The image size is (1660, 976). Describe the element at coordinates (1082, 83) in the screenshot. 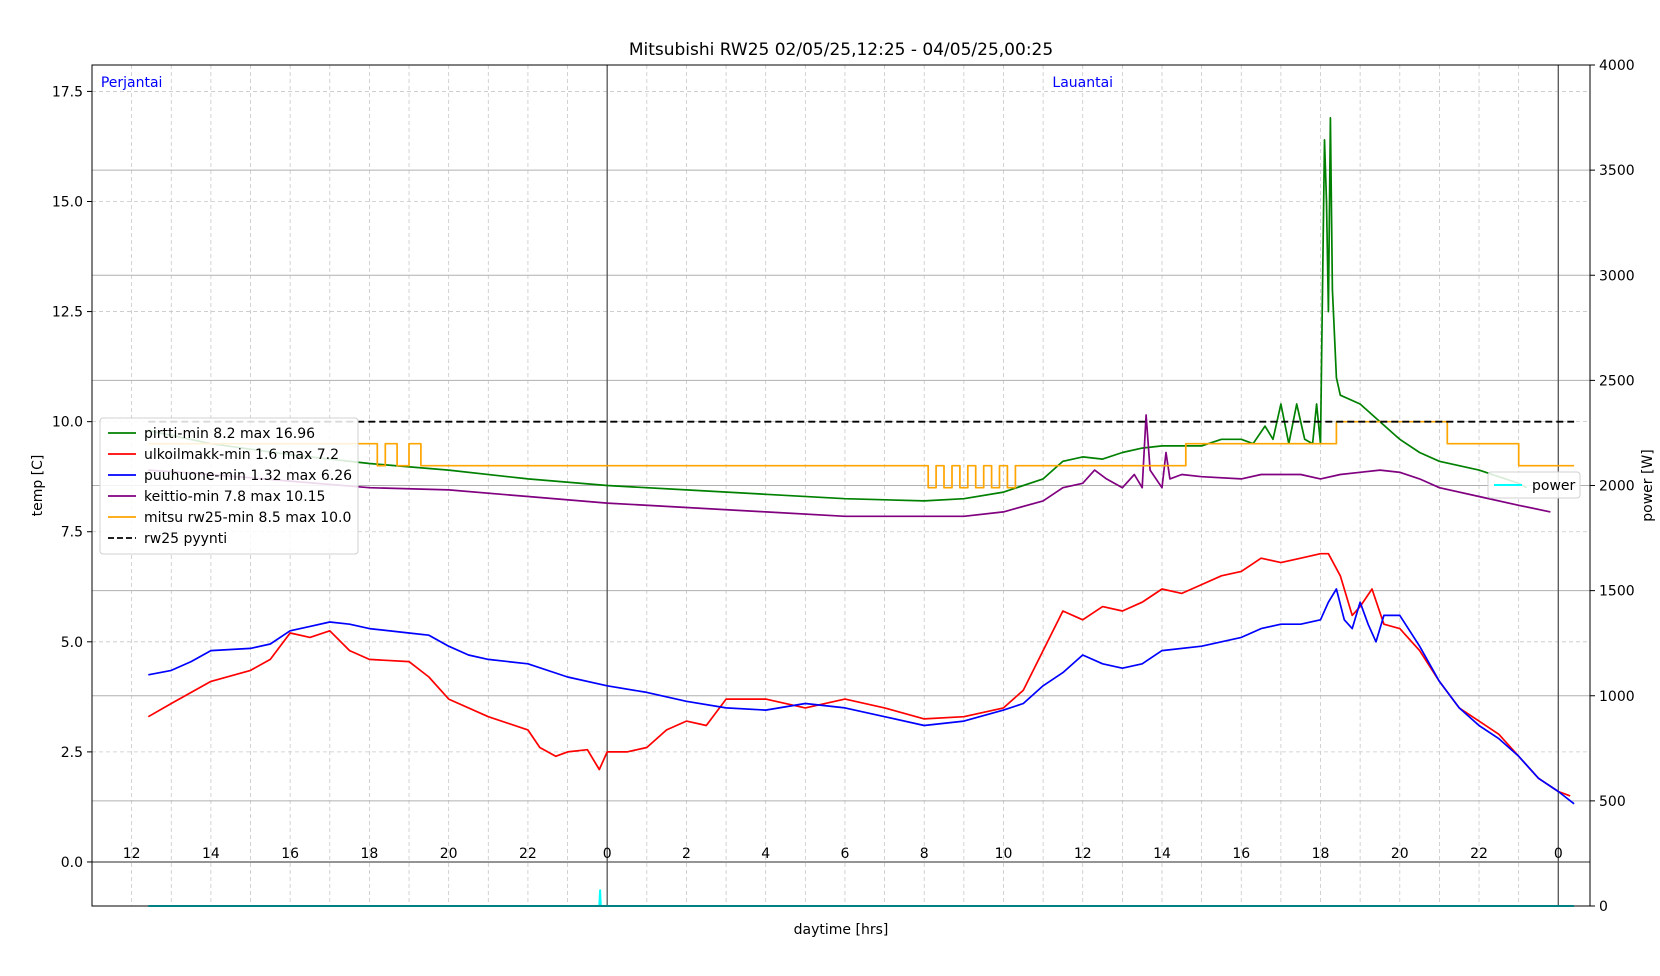

I see `day-label: Lauantai` at that location.